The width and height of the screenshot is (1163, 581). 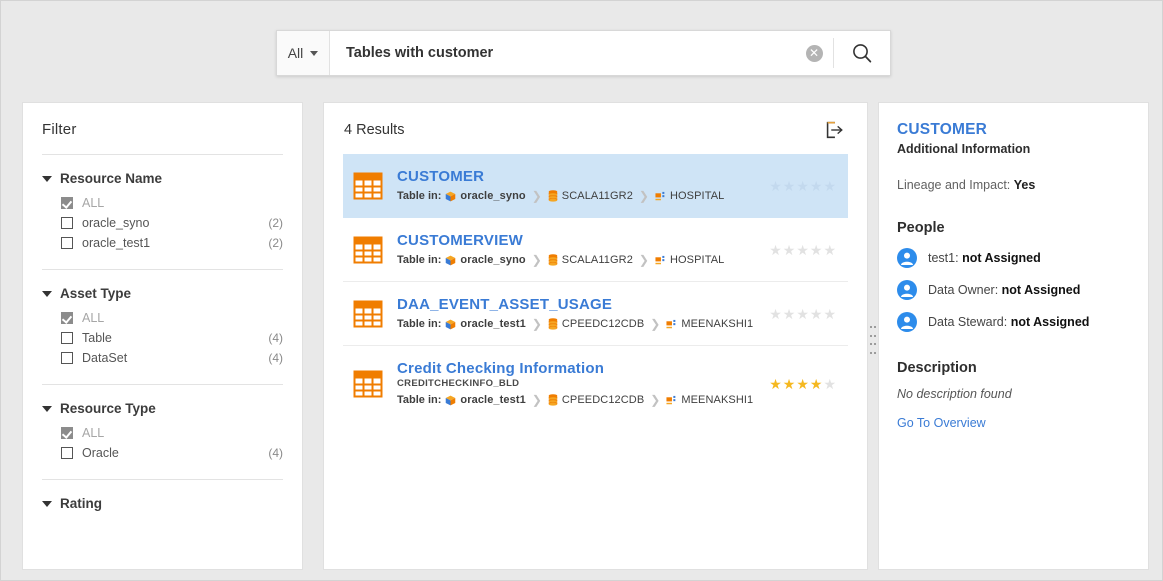 What do you see at coordinates (553, 324) in the screenshot?
I see `database-icon` at bounding box center [553, 324].